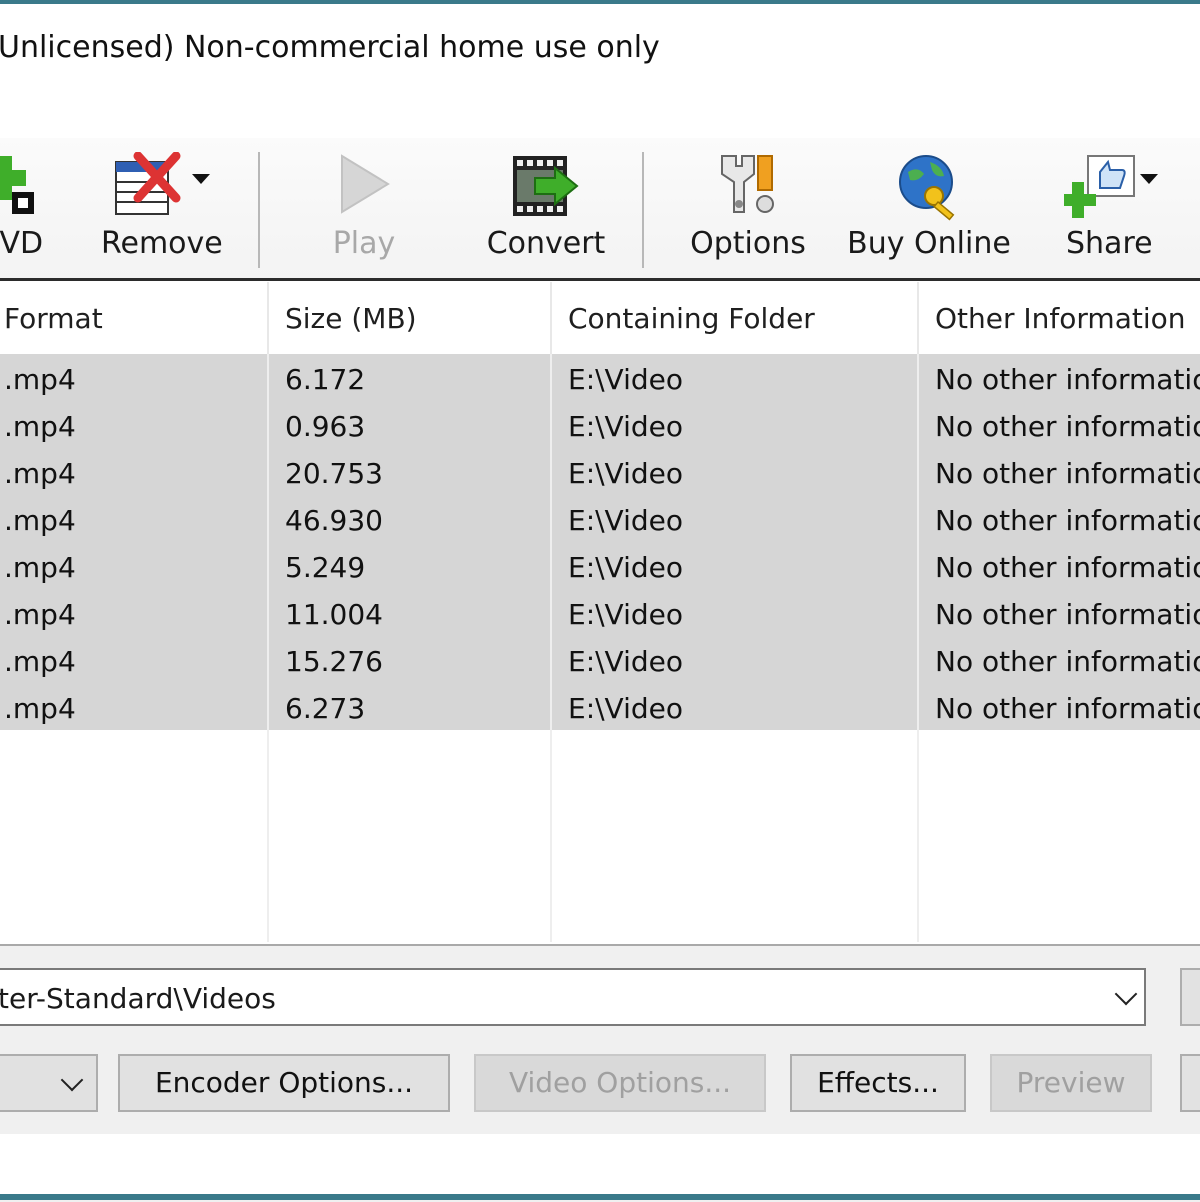 Image resolution: width=1200 pixels, height=1202 pixels. Describe the element at coordinates (1098, 188) in the screenshot. I see `share-thumbs-up-icon` at that location.